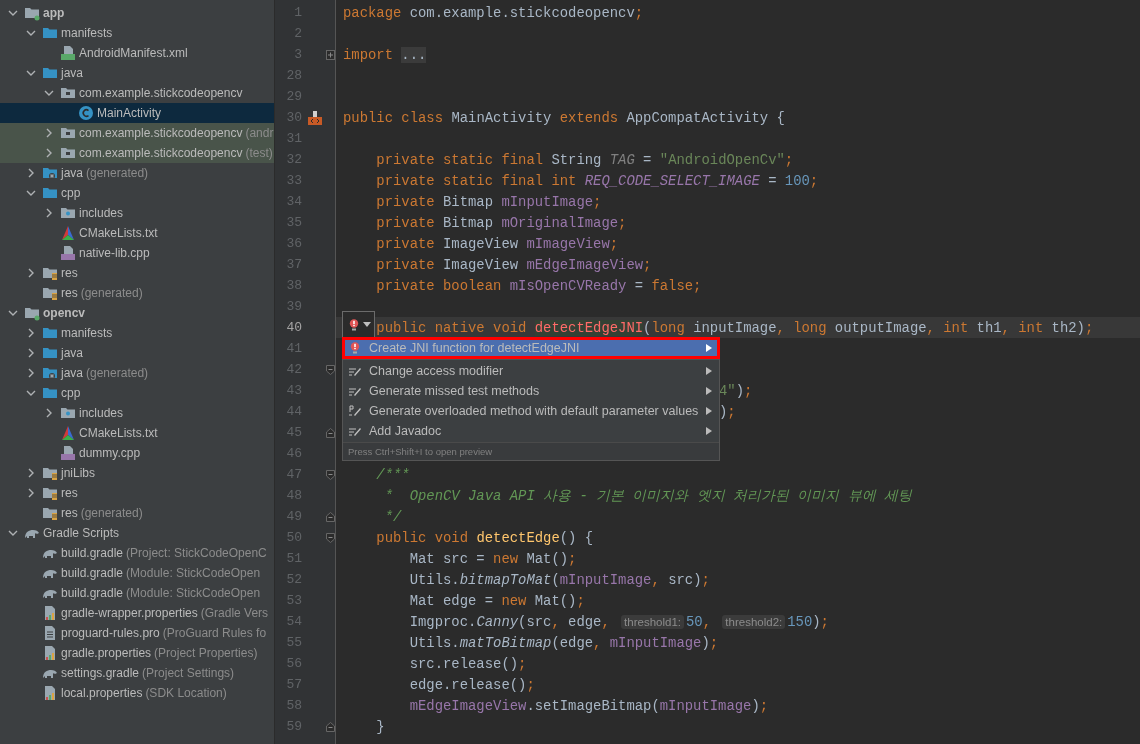 The image size is (1140, 744). What do you see at coordinates (137, 13) in the screenshot?
I see `tree-item: app` at bounding box center [137, 13].